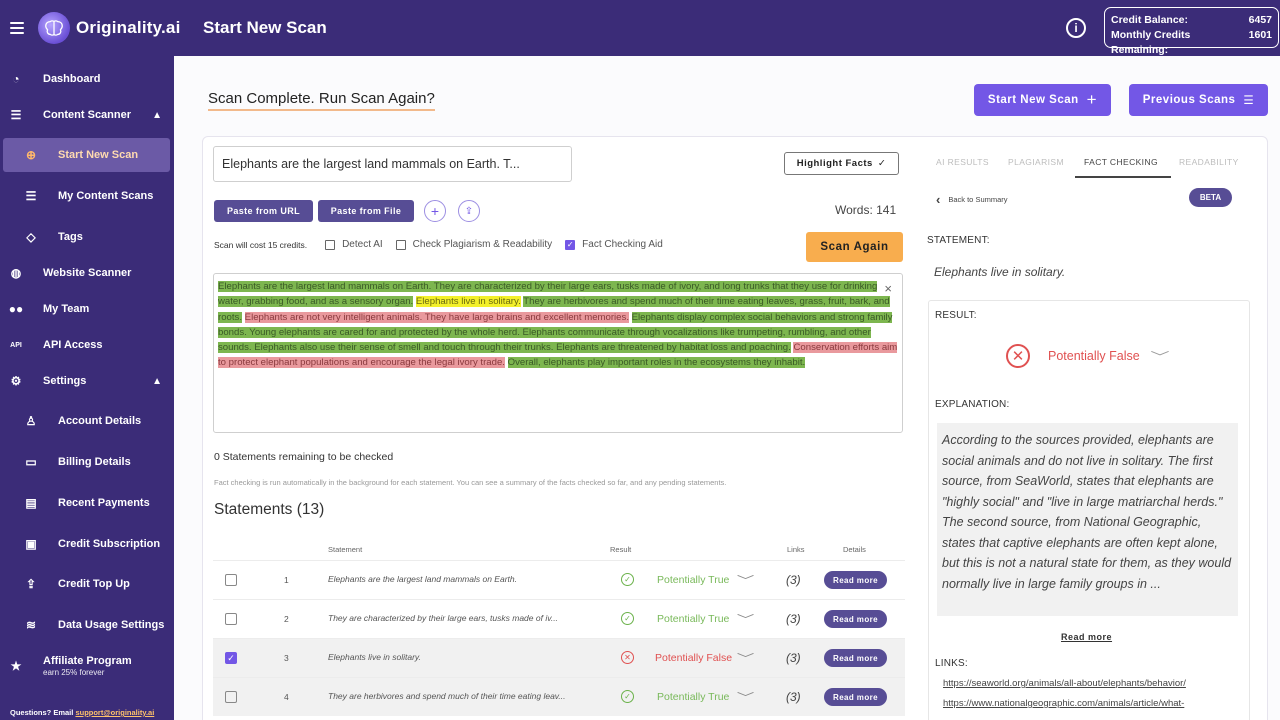  I want to click on support-email-link: support@originality.ai, so click(114, 712).